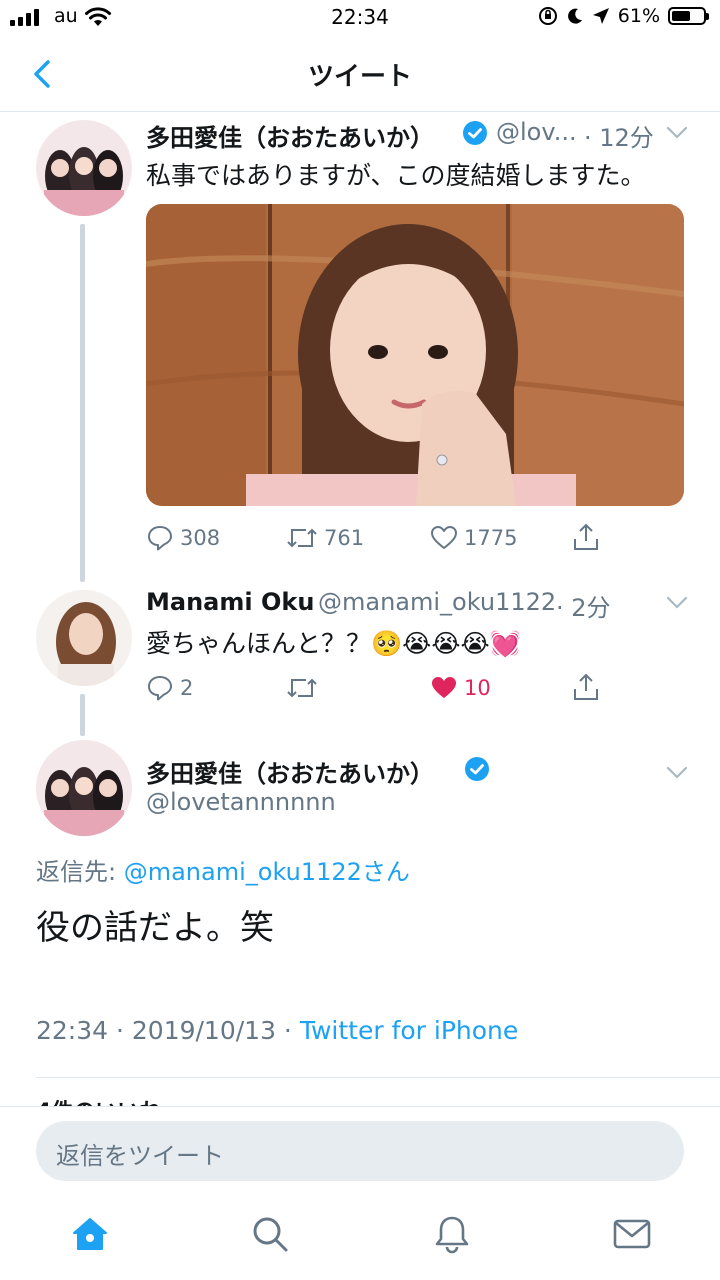 This screenshot has width=720, height=1280. I want to click on tweet-text: 私事ではありますが、この度結婚しますた。, so click(396, 175).